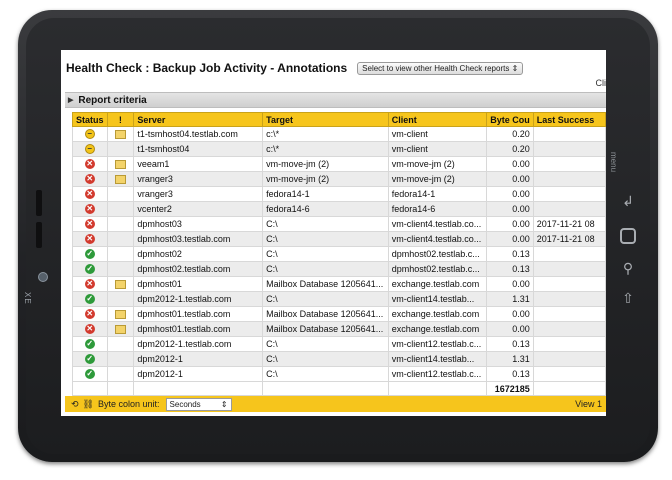 This screenshot has height=480, width=672. I want to click on brand-label: XE, so click(27, 298).